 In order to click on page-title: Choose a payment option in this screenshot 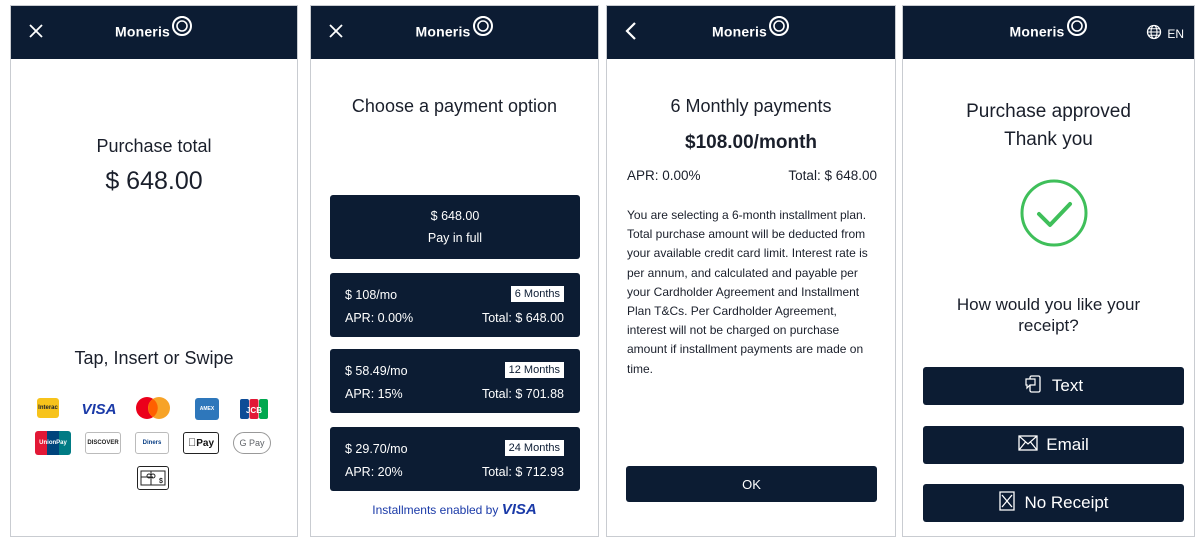, I will do `click(454, 106)`.